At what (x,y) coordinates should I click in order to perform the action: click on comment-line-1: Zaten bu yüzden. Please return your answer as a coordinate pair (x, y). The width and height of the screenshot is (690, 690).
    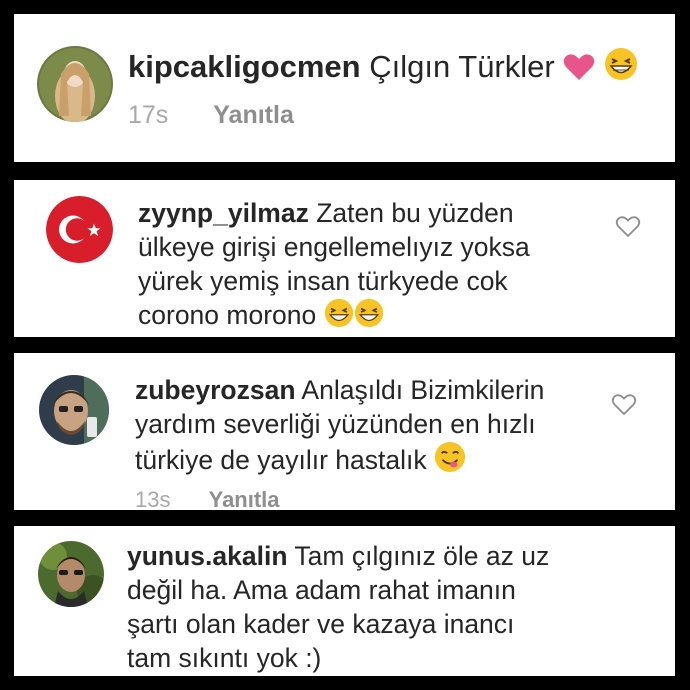
    Looking at the image, I should click on (415, 213).